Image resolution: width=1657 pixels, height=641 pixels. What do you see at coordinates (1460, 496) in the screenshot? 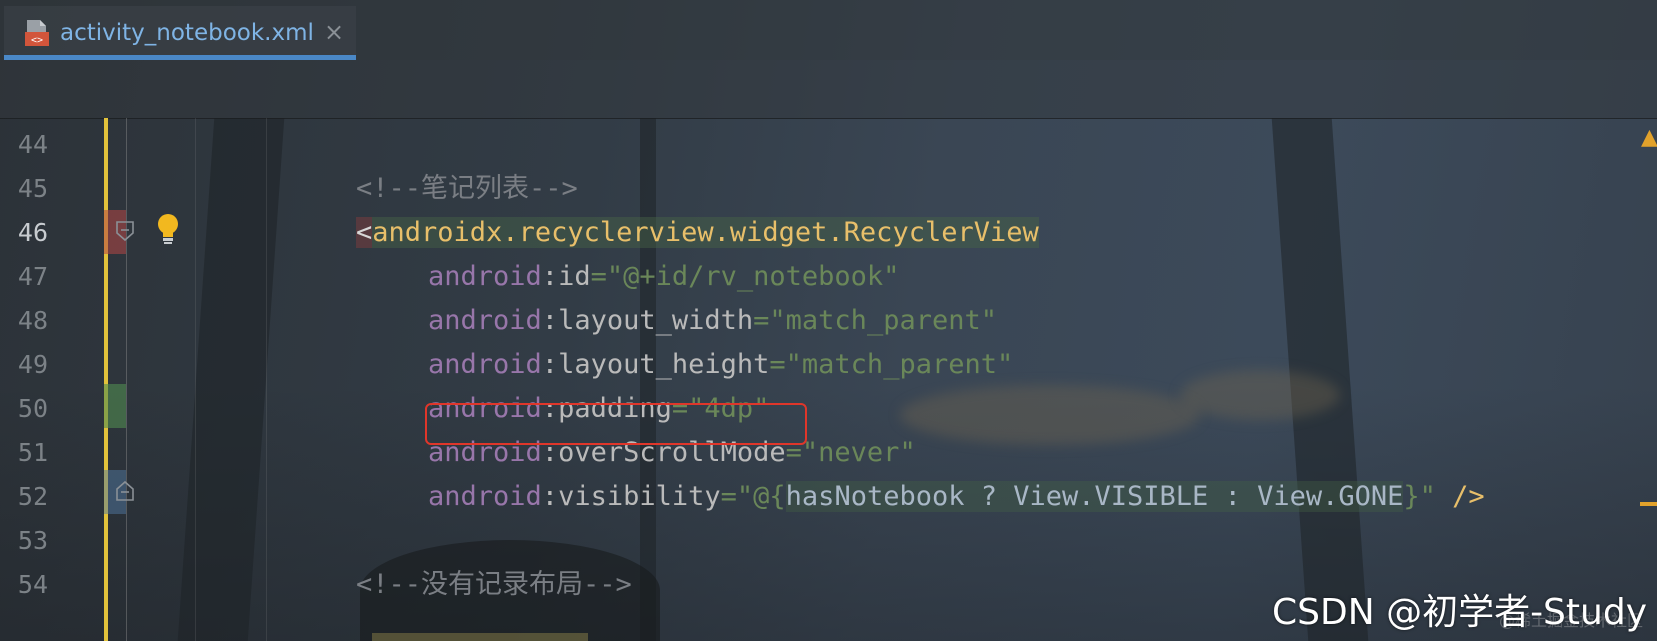
I see `tag-self-close: />` at bounding box center [1460, 496].